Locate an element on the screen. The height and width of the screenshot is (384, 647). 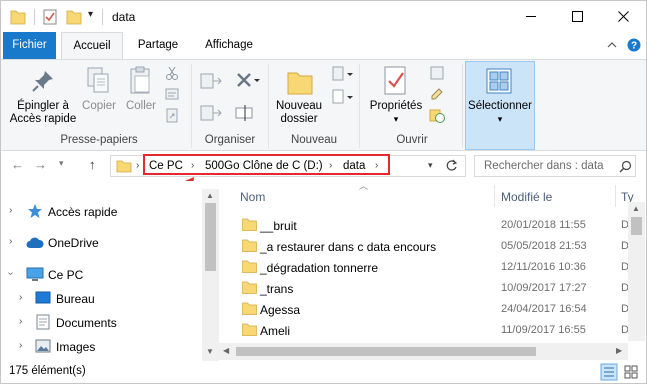
nav-item-documents: › Documents is located at coordinates (101, 323).